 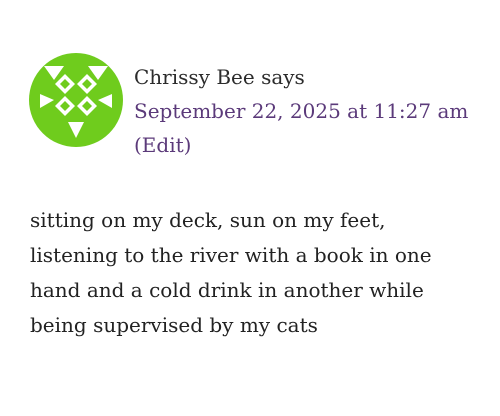 I want to click on comment-author-name: Chrissy Bee, so click(x=194, y=77).